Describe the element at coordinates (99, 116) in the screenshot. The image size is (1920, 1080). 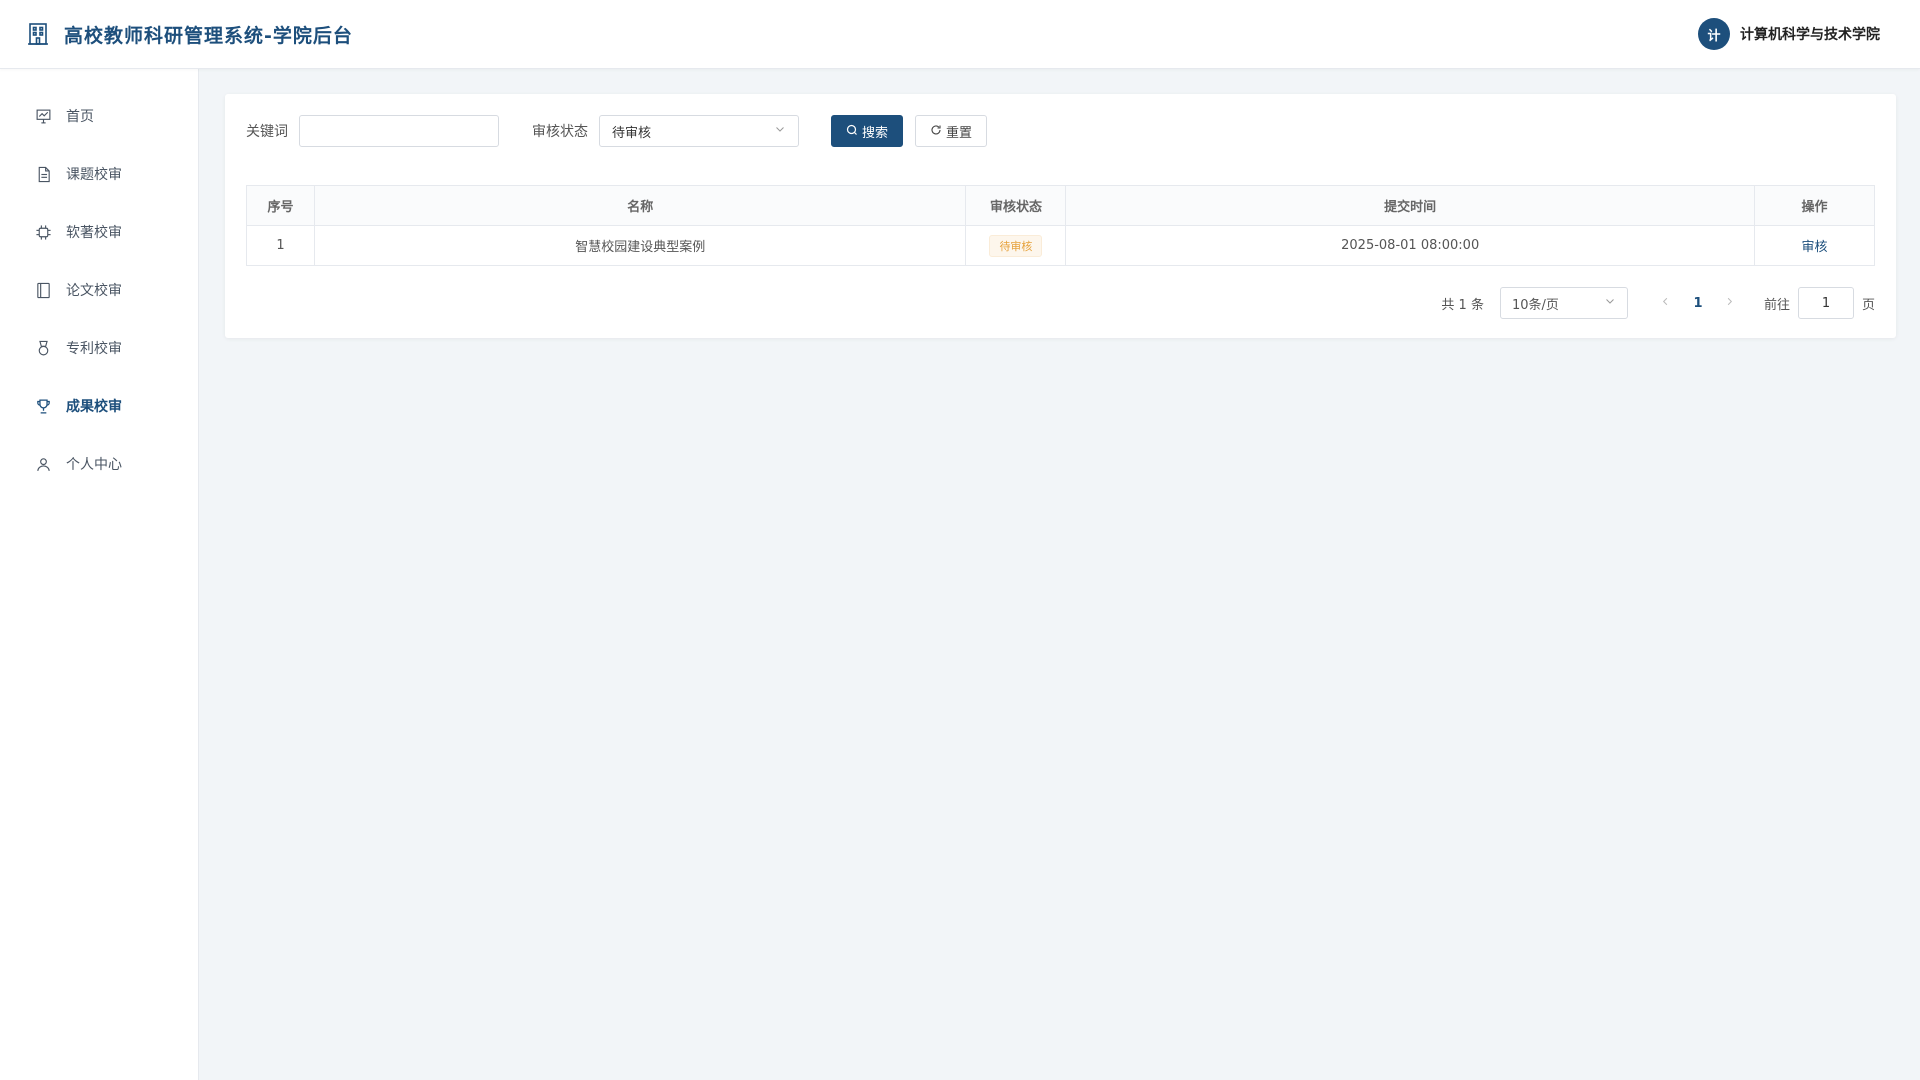
I see `sidebar-item-home: 首页` at that location.